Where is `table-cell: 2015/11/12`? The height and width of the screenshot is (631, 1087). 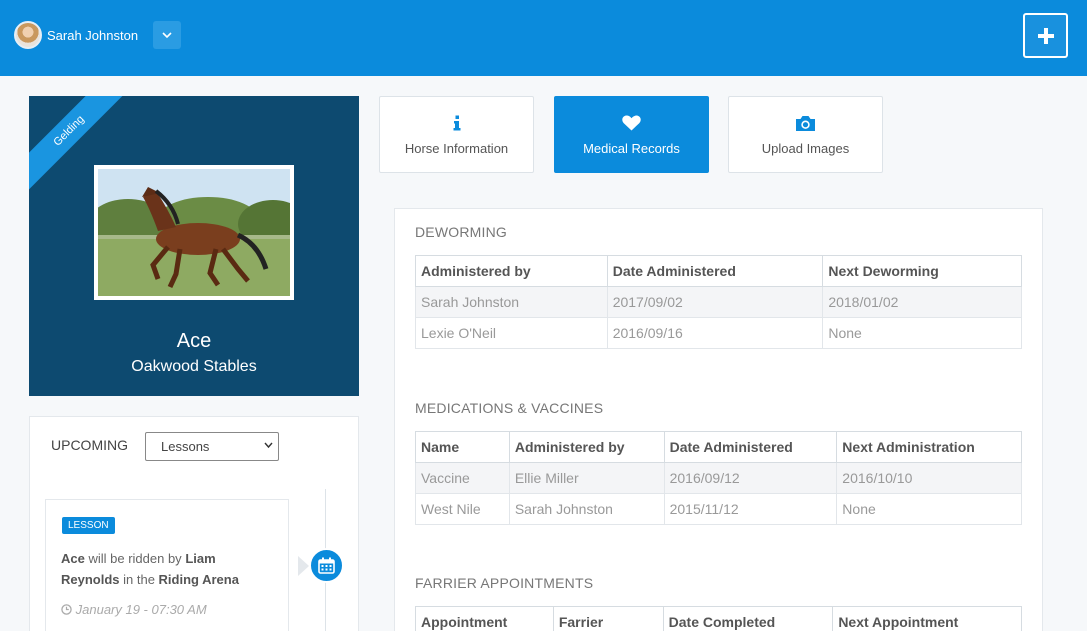 table-cell: 2015/11/12 is located at coordinates (750, 509).